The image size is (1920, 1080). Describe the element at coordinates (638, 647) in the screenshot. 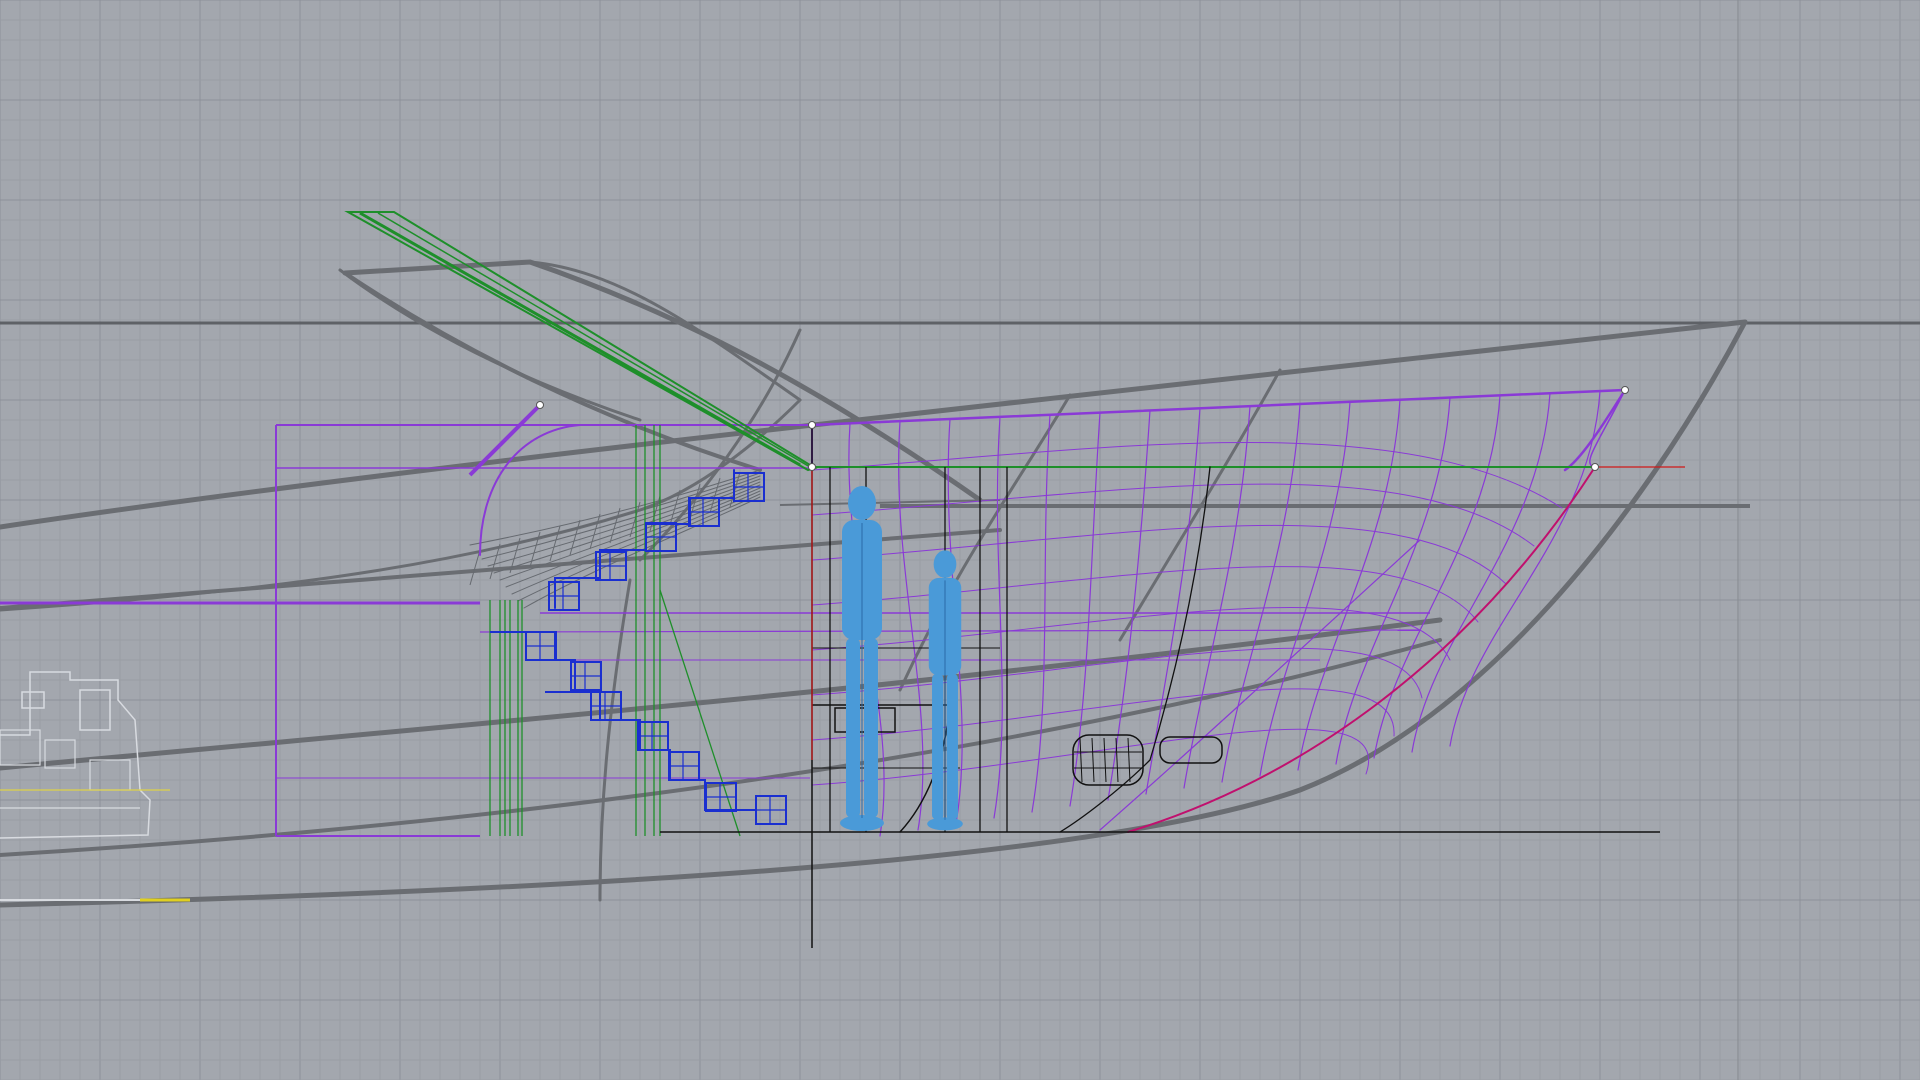

I see `stairs-layer` at that location.